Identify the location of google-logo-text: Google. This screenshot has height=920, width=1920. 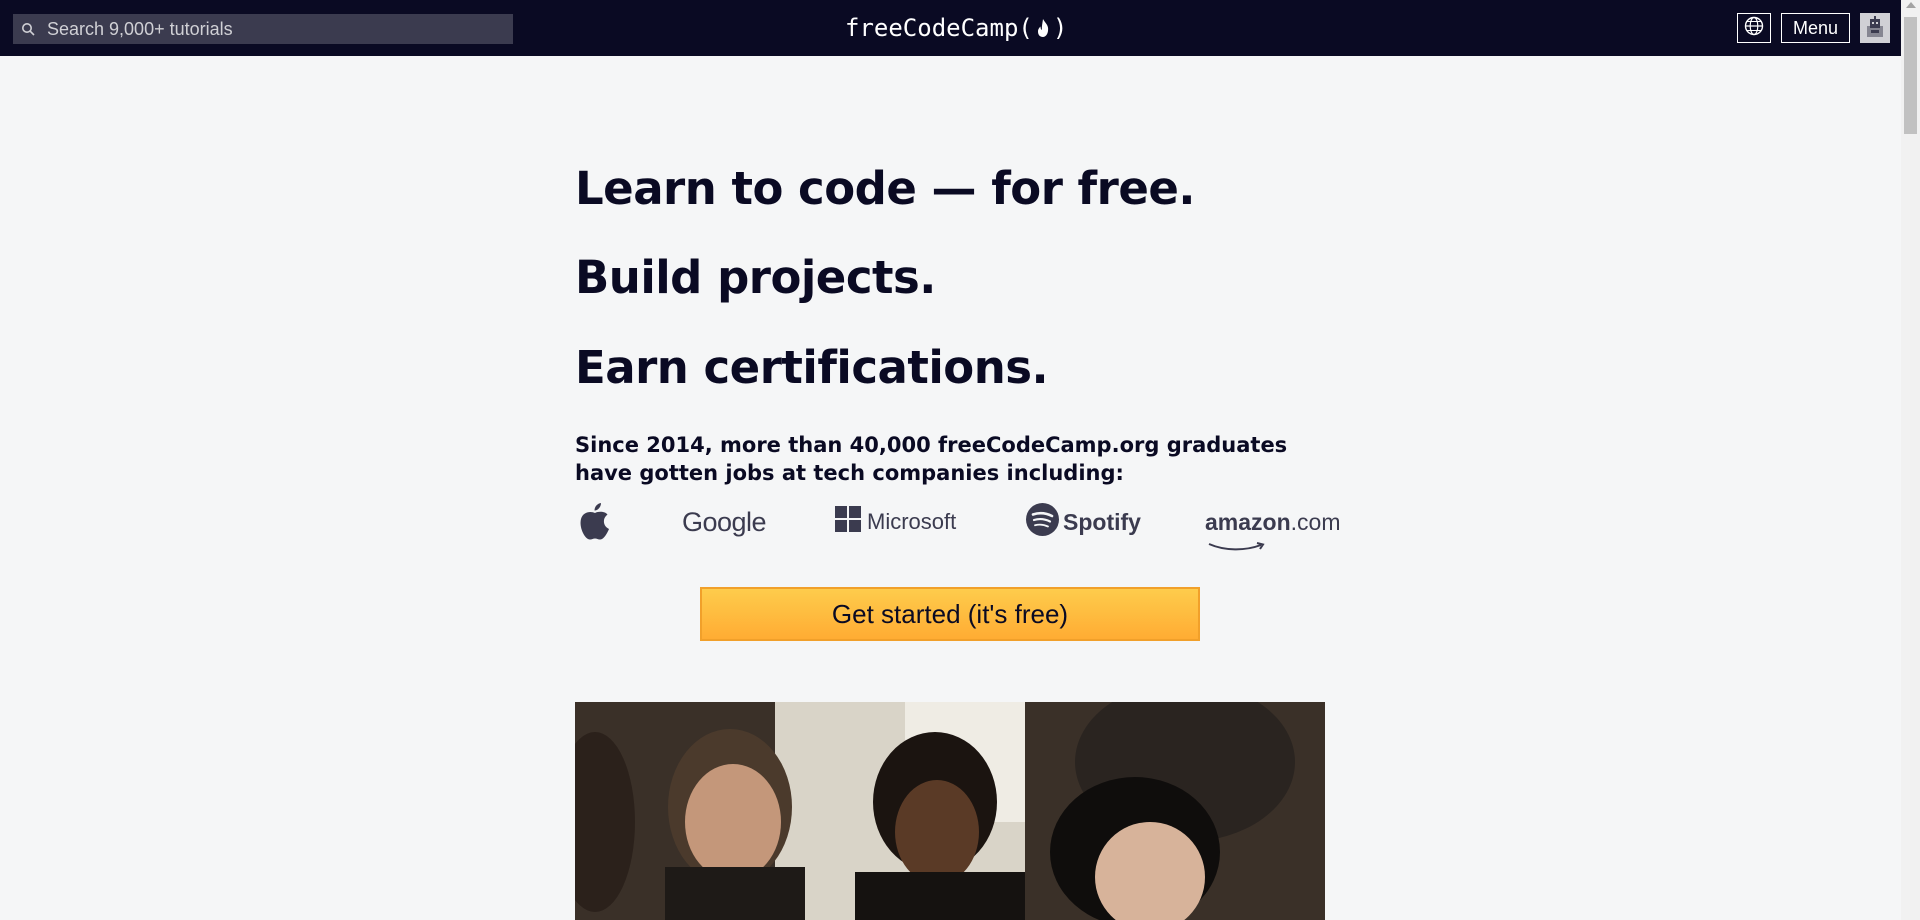
(724, 521).